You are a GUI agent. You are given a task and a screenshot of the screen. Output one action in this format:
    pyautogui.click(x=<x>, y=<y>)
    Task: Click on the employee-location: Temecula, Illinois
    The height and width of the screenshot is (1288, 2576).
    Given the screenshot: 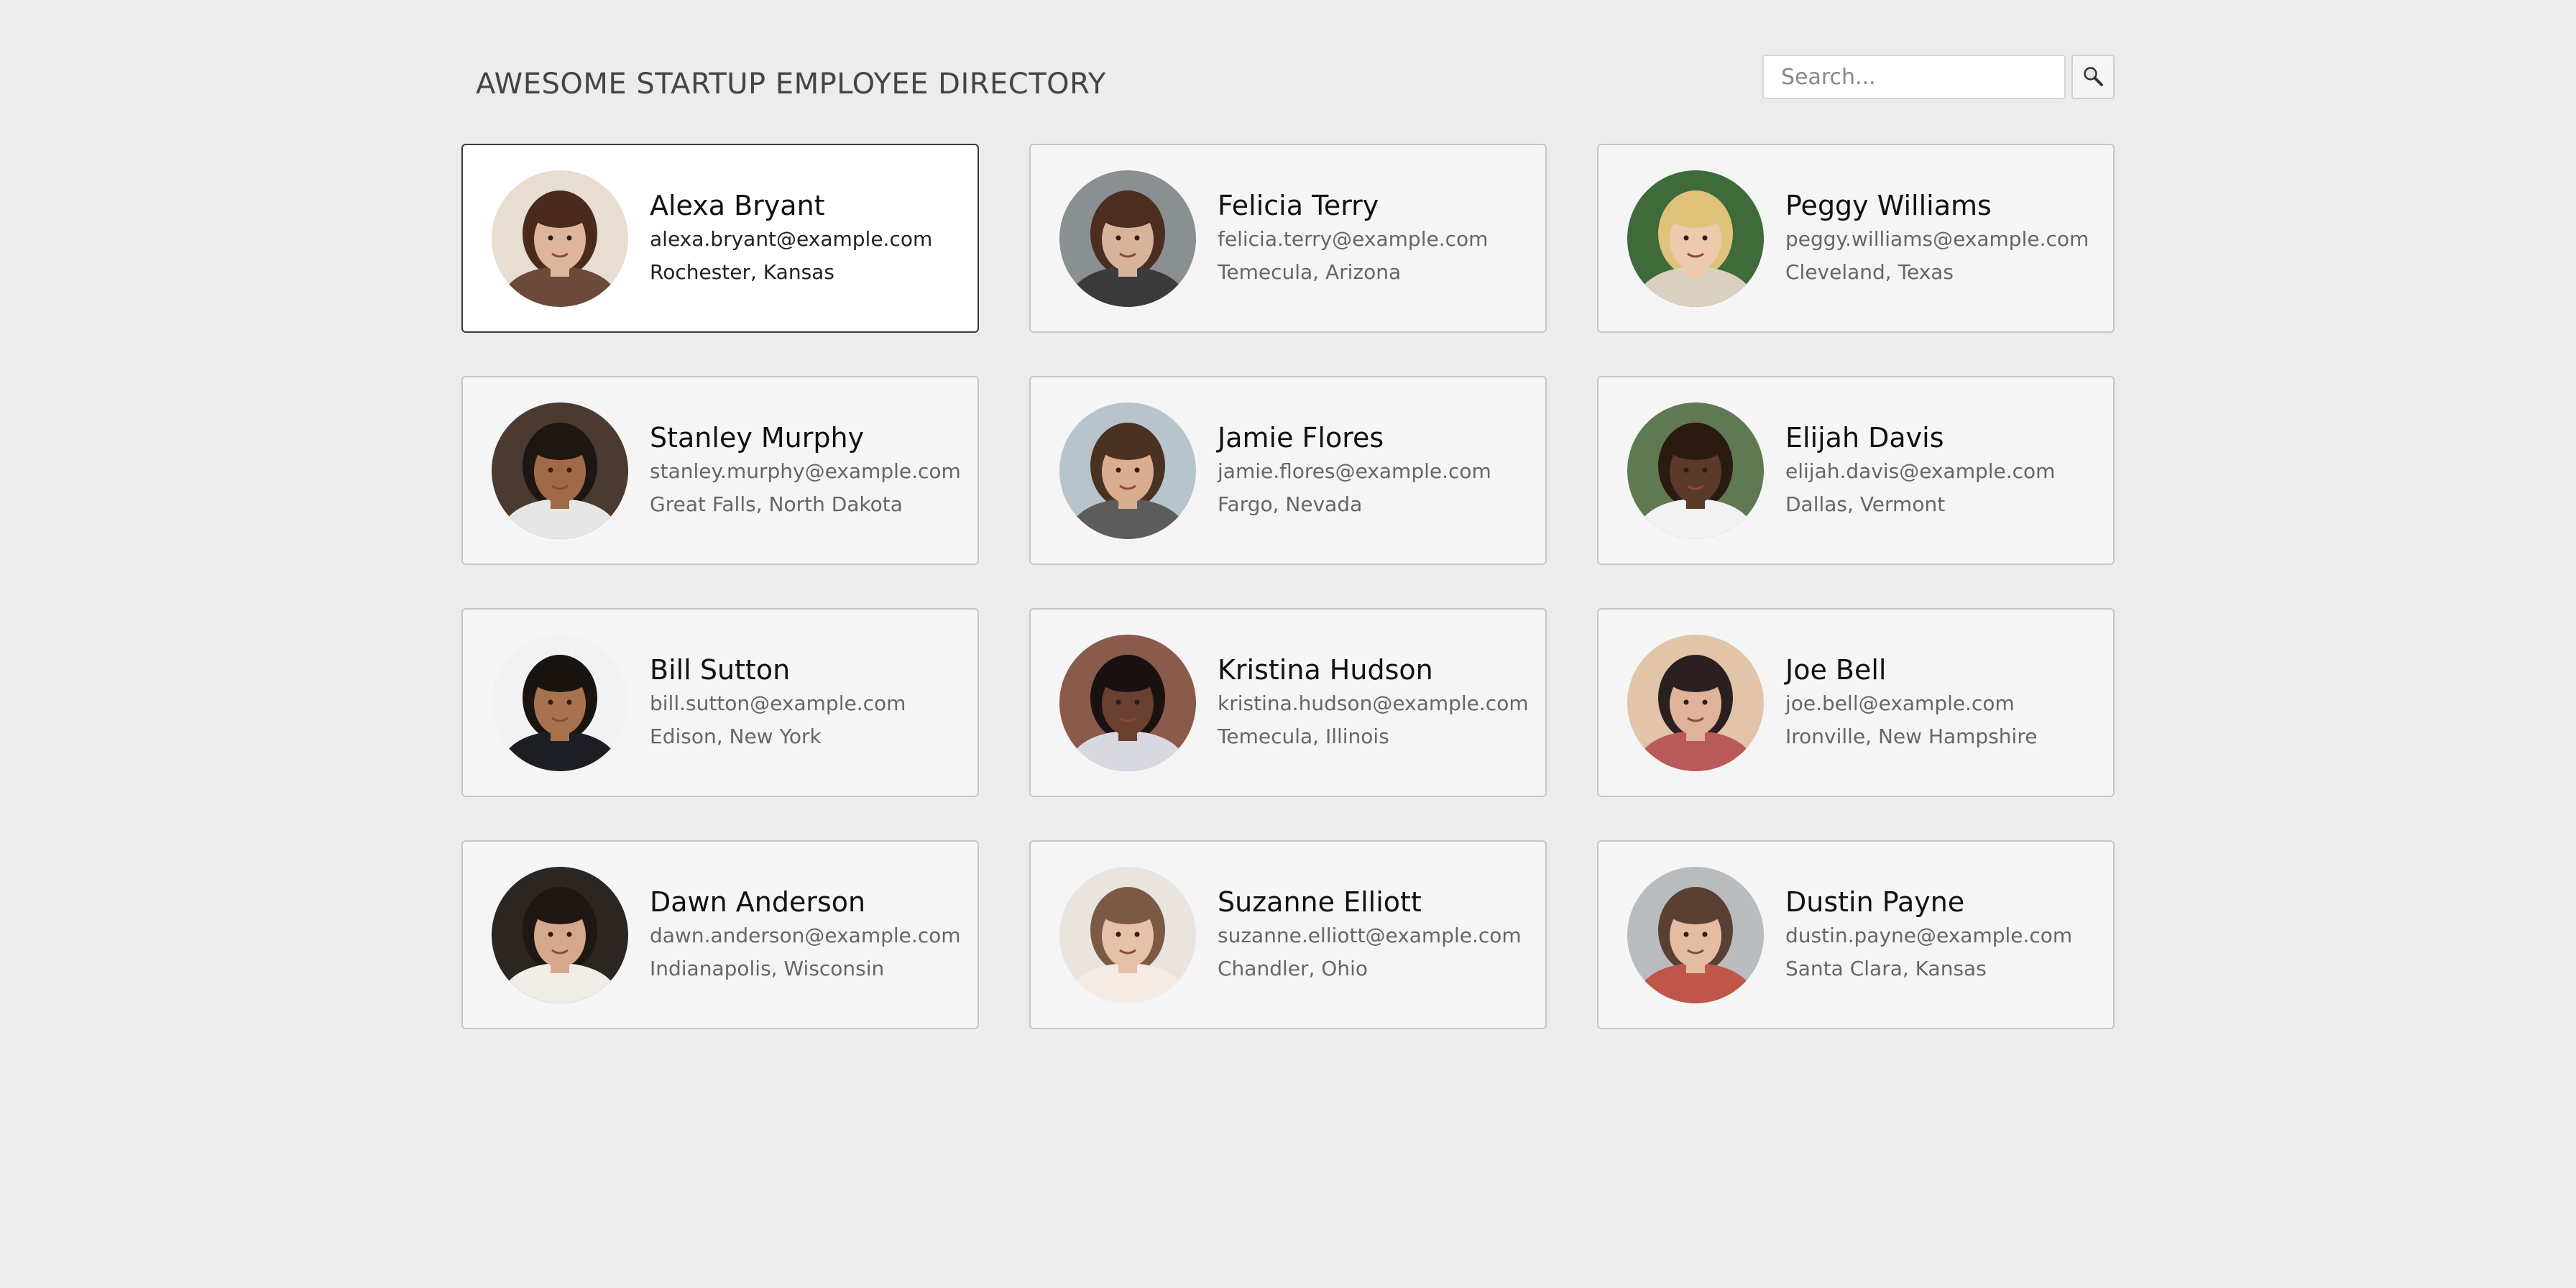 What is the action you would take?
    pyautogui.click(x=1303, y=736)
    